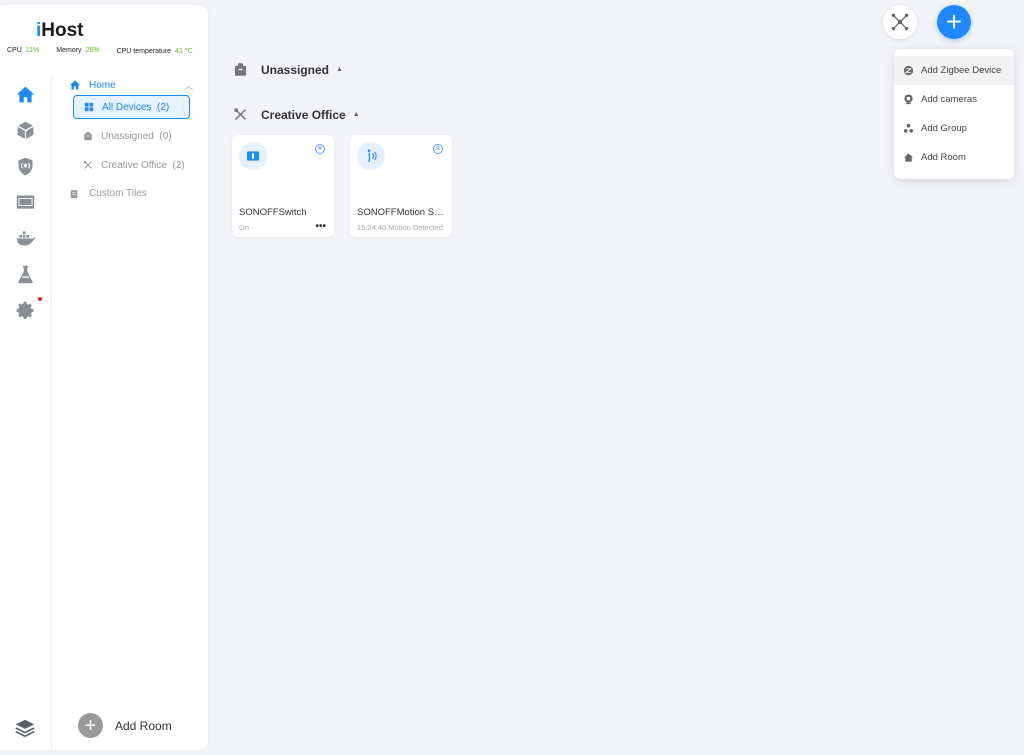  Describe the element at coordinates (908, 70) in the screenshot. I see `zigbee-icon` at that location.